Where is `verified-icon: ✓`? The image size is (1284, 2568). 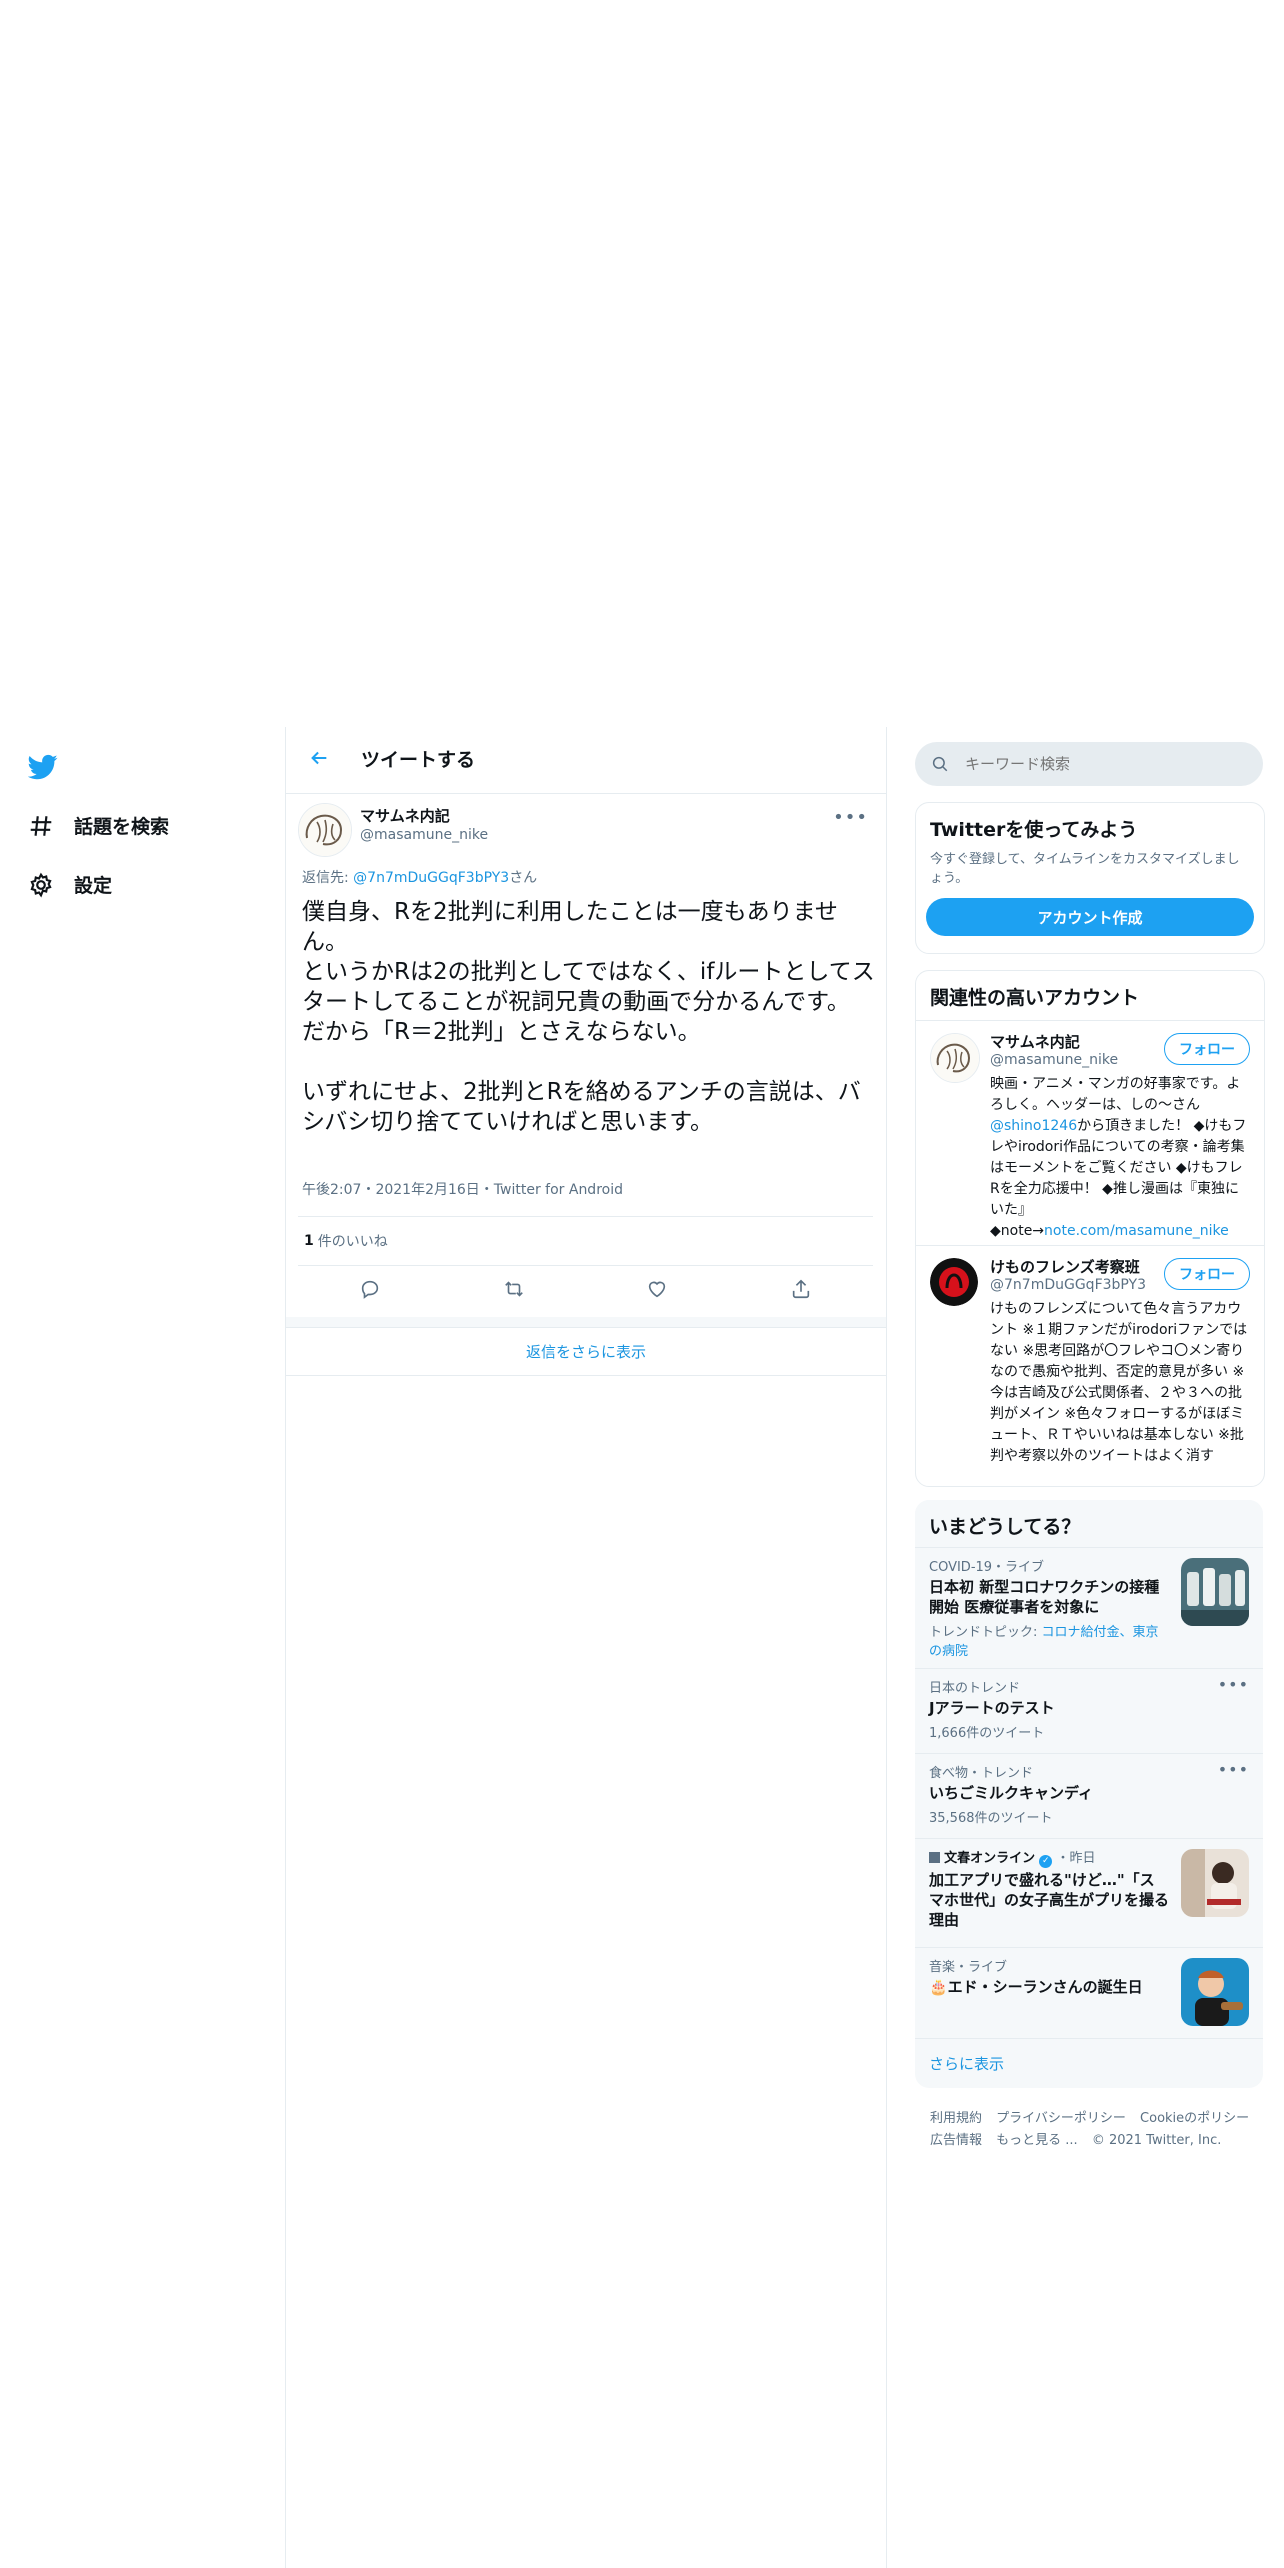 verified-icon: ✓ is located at coordinates (1046, 1861).